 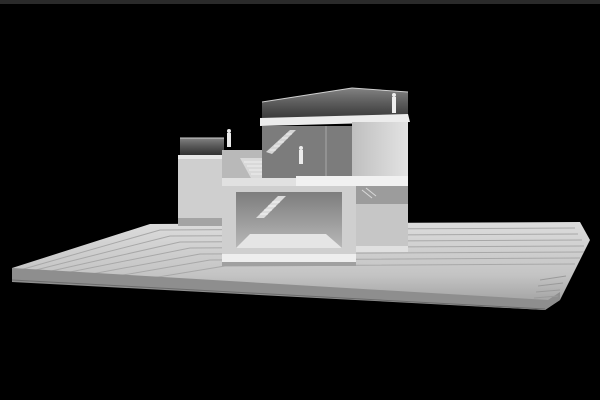 What do you see at coordinates (289, 226) in the screenshot?
I see `lower-volume` at bounding box center [289, 226].